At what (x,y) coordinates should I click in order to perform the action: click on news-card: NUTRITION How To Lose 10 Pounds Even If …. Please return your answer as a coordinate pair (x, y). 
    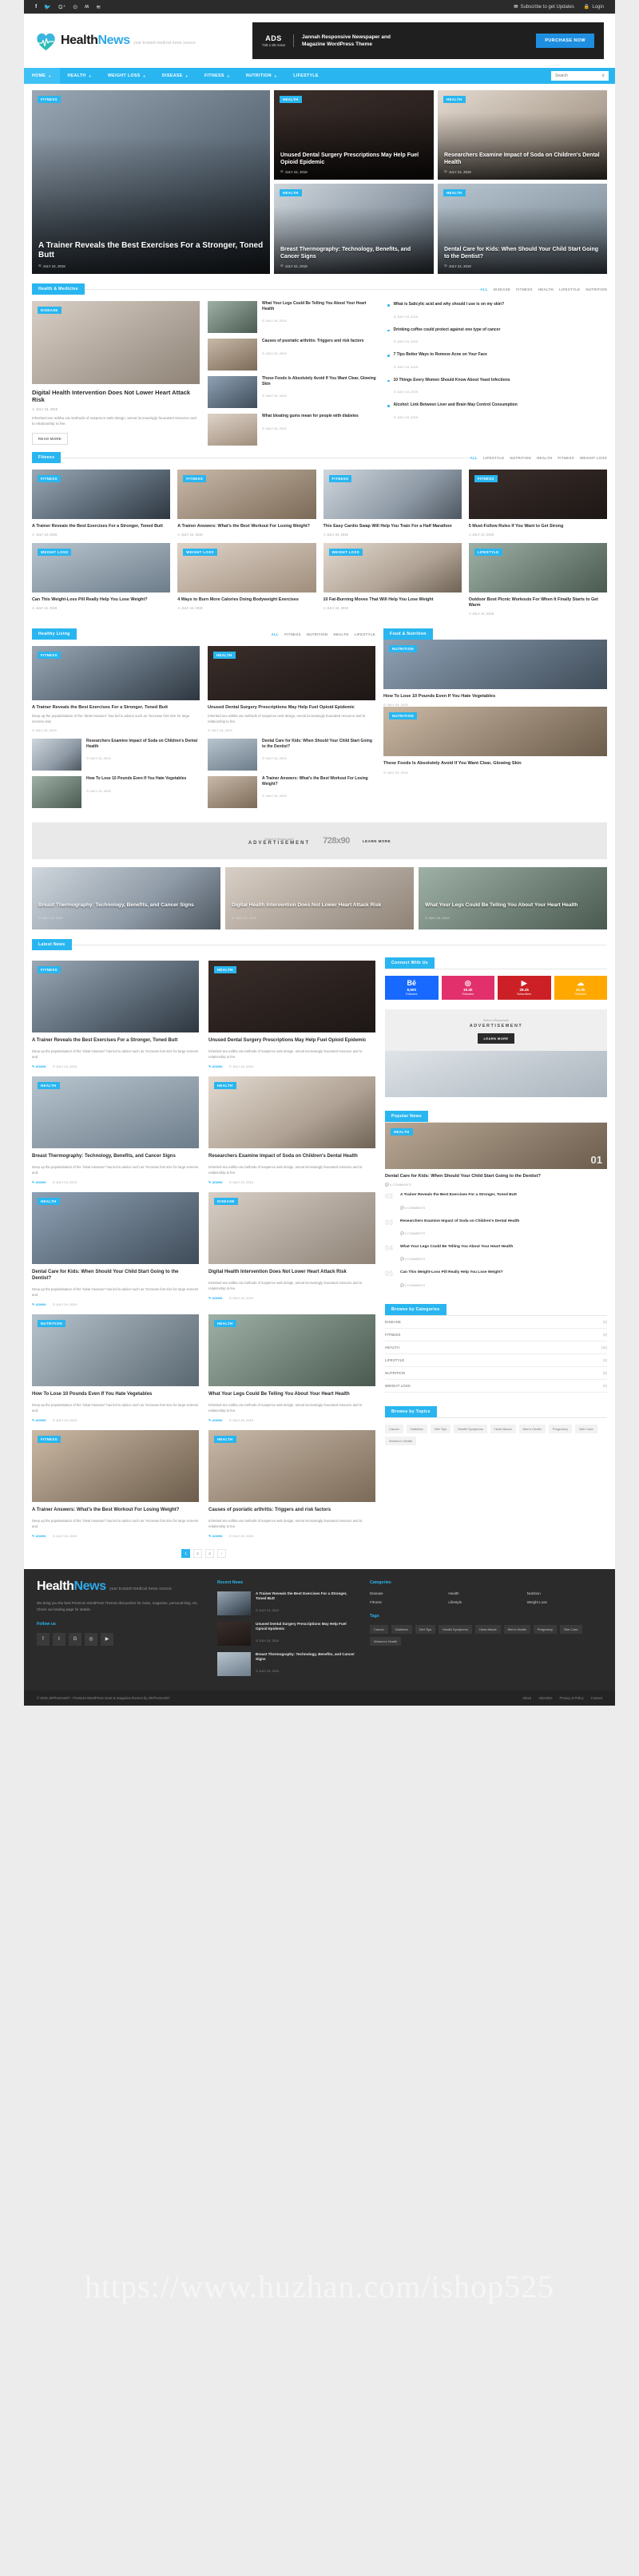
    Looking at the image, I should click on (115, 1368).